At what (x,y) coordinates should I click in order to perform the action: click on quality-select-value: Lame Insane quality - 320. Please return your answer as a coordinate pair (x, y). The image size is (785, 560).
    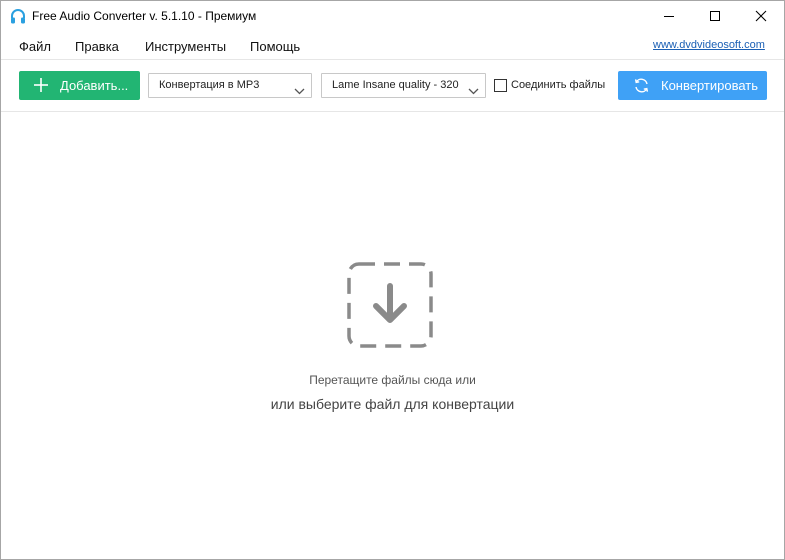
    Looking at the image, I should click on (395, 85).